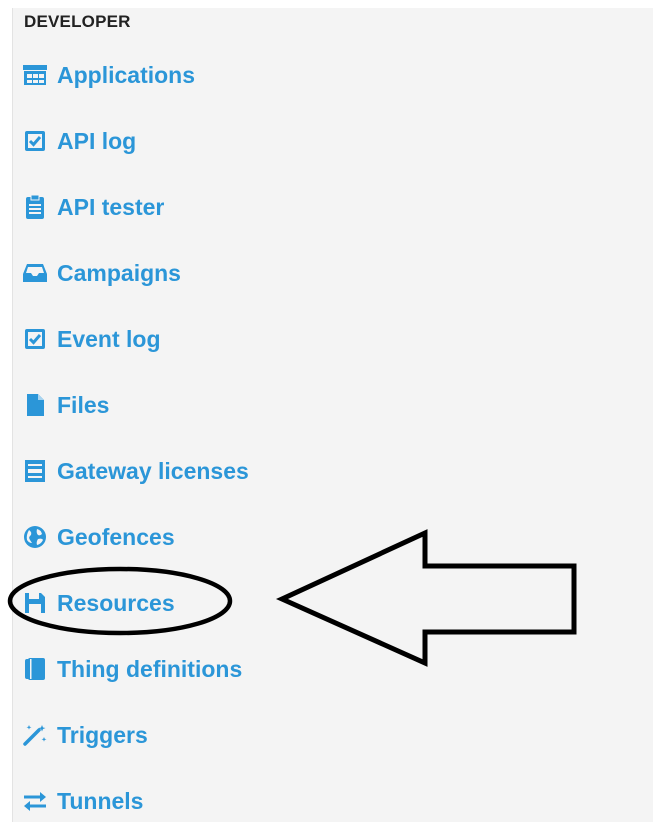  I want to click on sidebar-item-api-tester: API tester, so click(93, 207).